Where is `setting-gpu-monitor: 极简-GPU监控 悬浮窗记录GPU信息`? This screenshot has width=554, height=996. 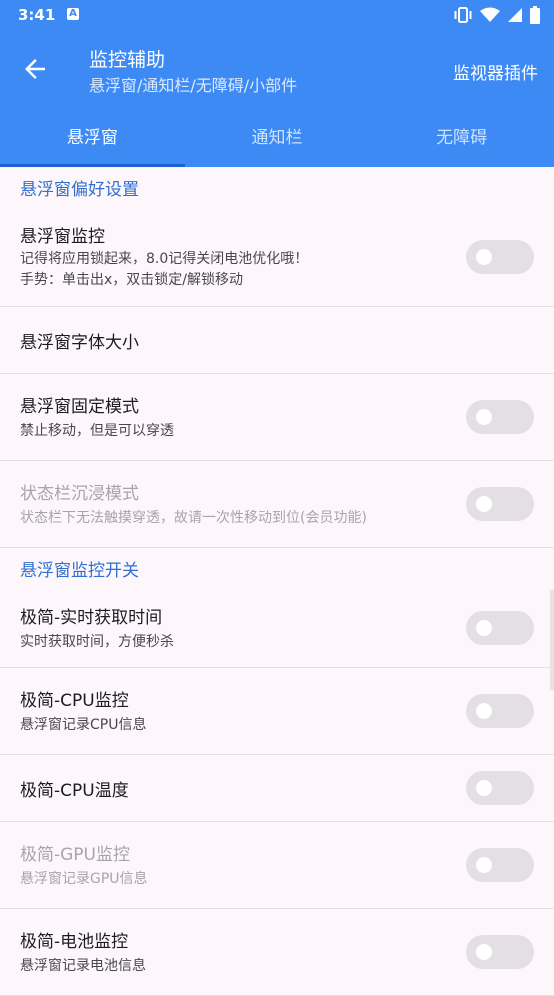 setting-gpu-monitor: 极简-GPU监控 悬浮窗记录GPU信息 is located at coordinates (277, 865).